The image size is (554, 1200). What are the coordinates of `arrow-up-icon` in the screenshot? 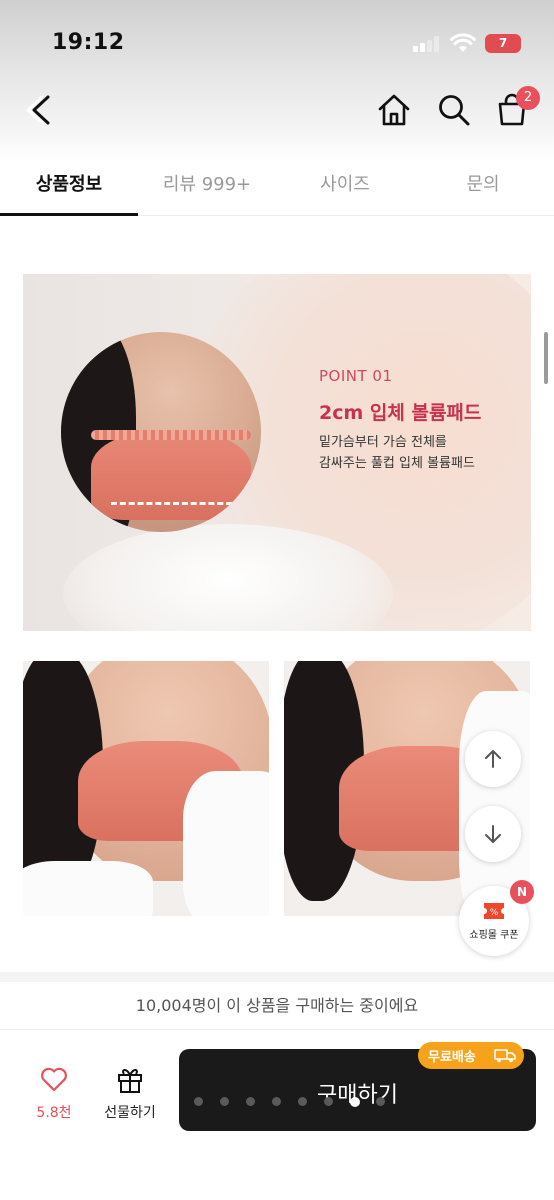 It's located at (493, 759).